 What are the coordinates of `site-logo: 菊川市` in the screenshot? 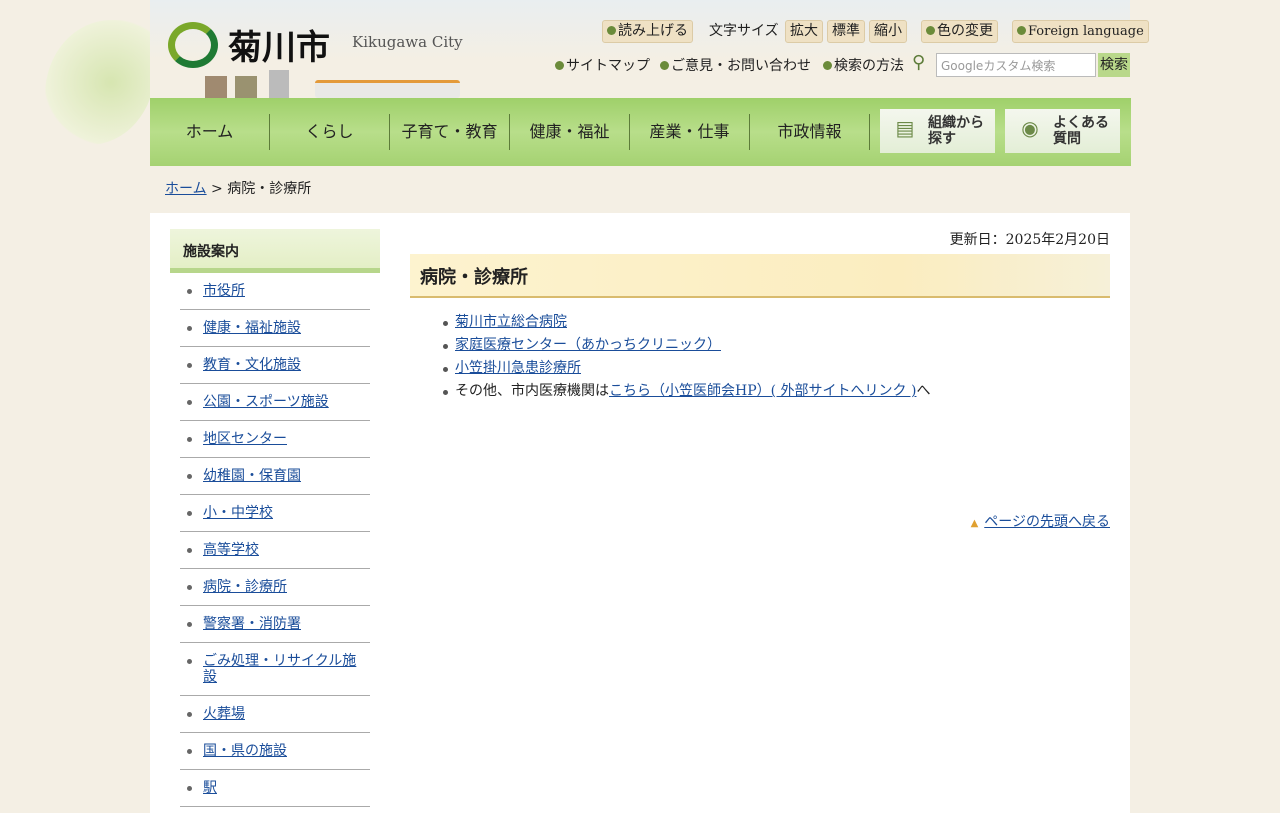 It's located at (249, 44).